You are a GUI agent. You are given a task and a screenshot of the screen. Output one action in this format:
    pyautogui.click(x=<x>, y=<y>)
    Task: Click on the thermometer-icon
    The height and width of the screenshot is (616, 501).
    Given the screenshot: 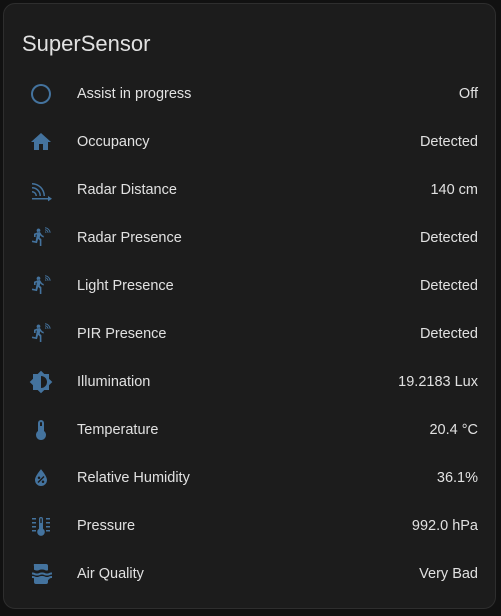 What is the action you would take?
    pyautogui.click(x=41, y=430)
    